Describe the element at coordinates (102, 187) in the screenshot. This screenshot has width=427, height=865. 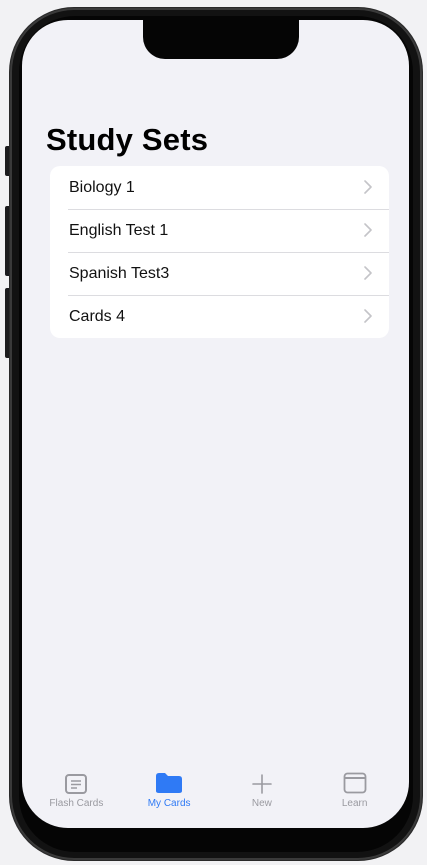
I see `study-set-label: Biology 1` at that location.